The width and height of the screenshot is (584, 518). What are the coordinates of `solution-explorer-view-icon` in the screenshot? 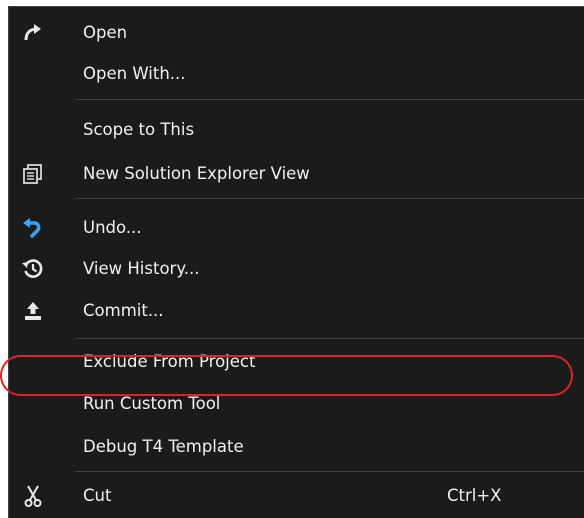 It's located at (33, 174).